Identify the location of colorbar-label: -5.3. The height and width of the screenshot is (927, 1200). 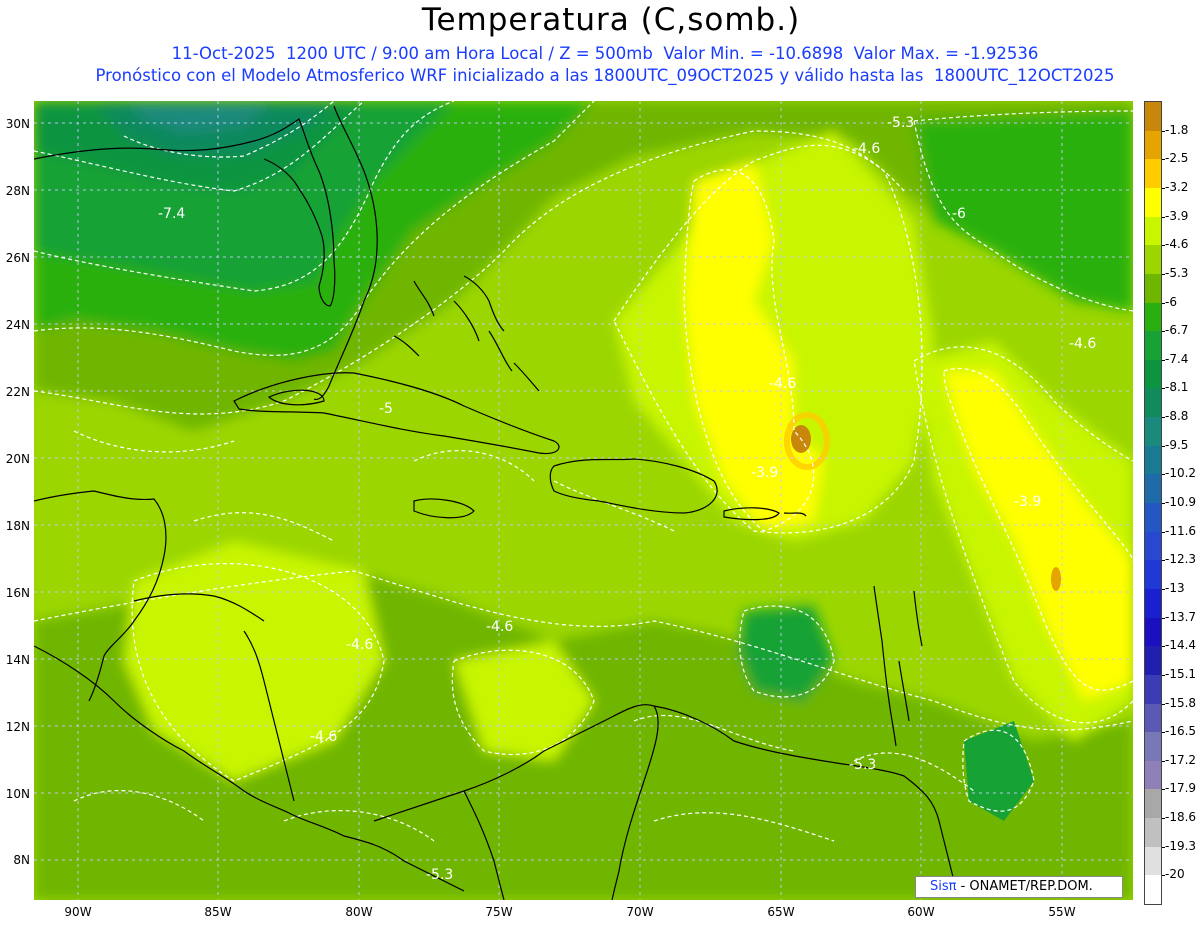
(1177, 272).